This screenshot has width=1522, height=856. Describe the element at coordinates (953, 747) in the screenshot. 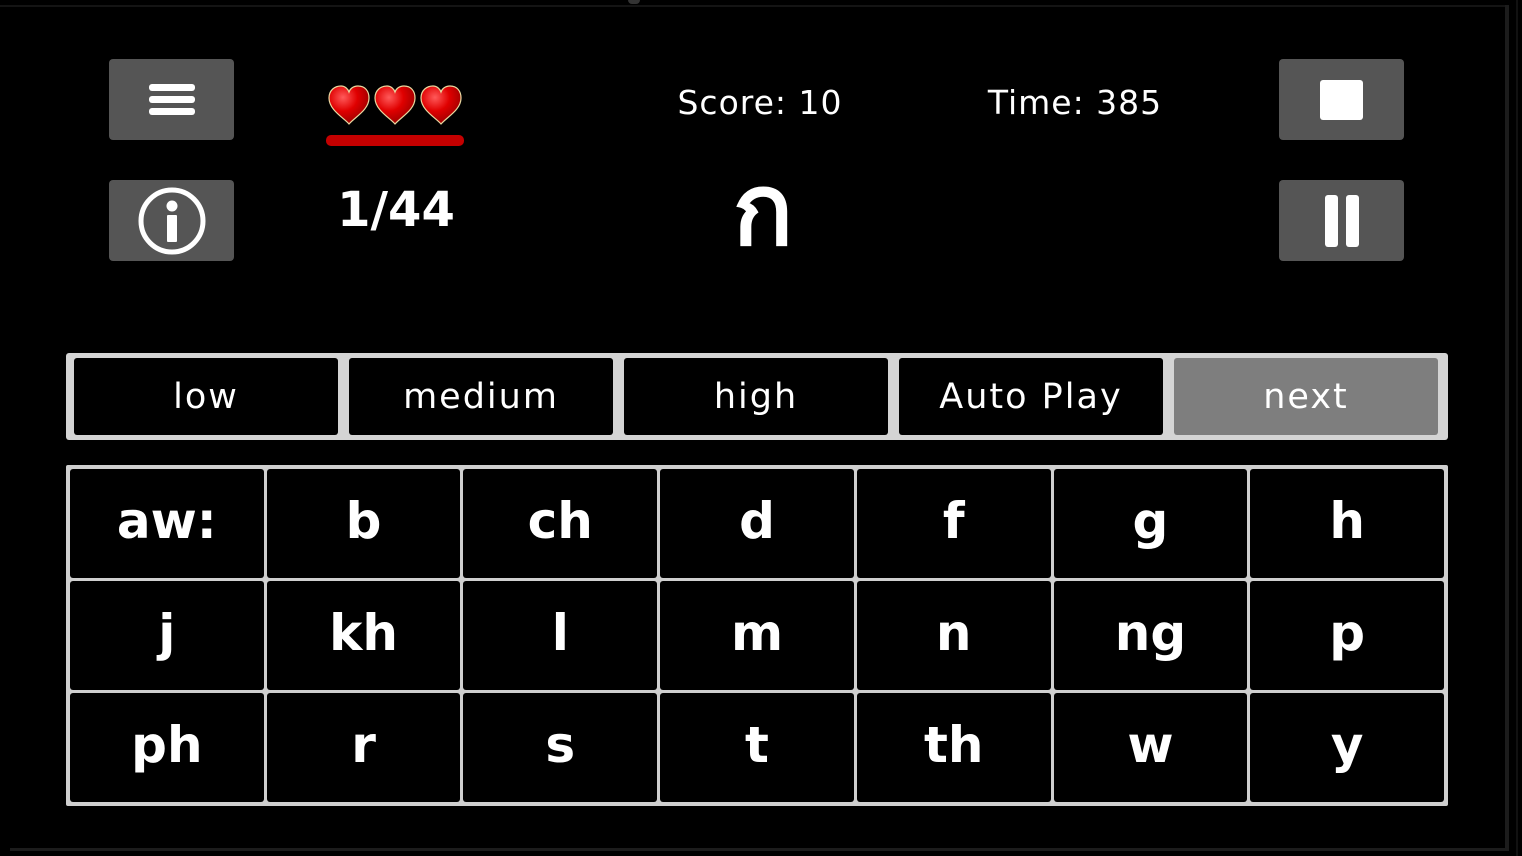

I see `key-th: th` at that location.